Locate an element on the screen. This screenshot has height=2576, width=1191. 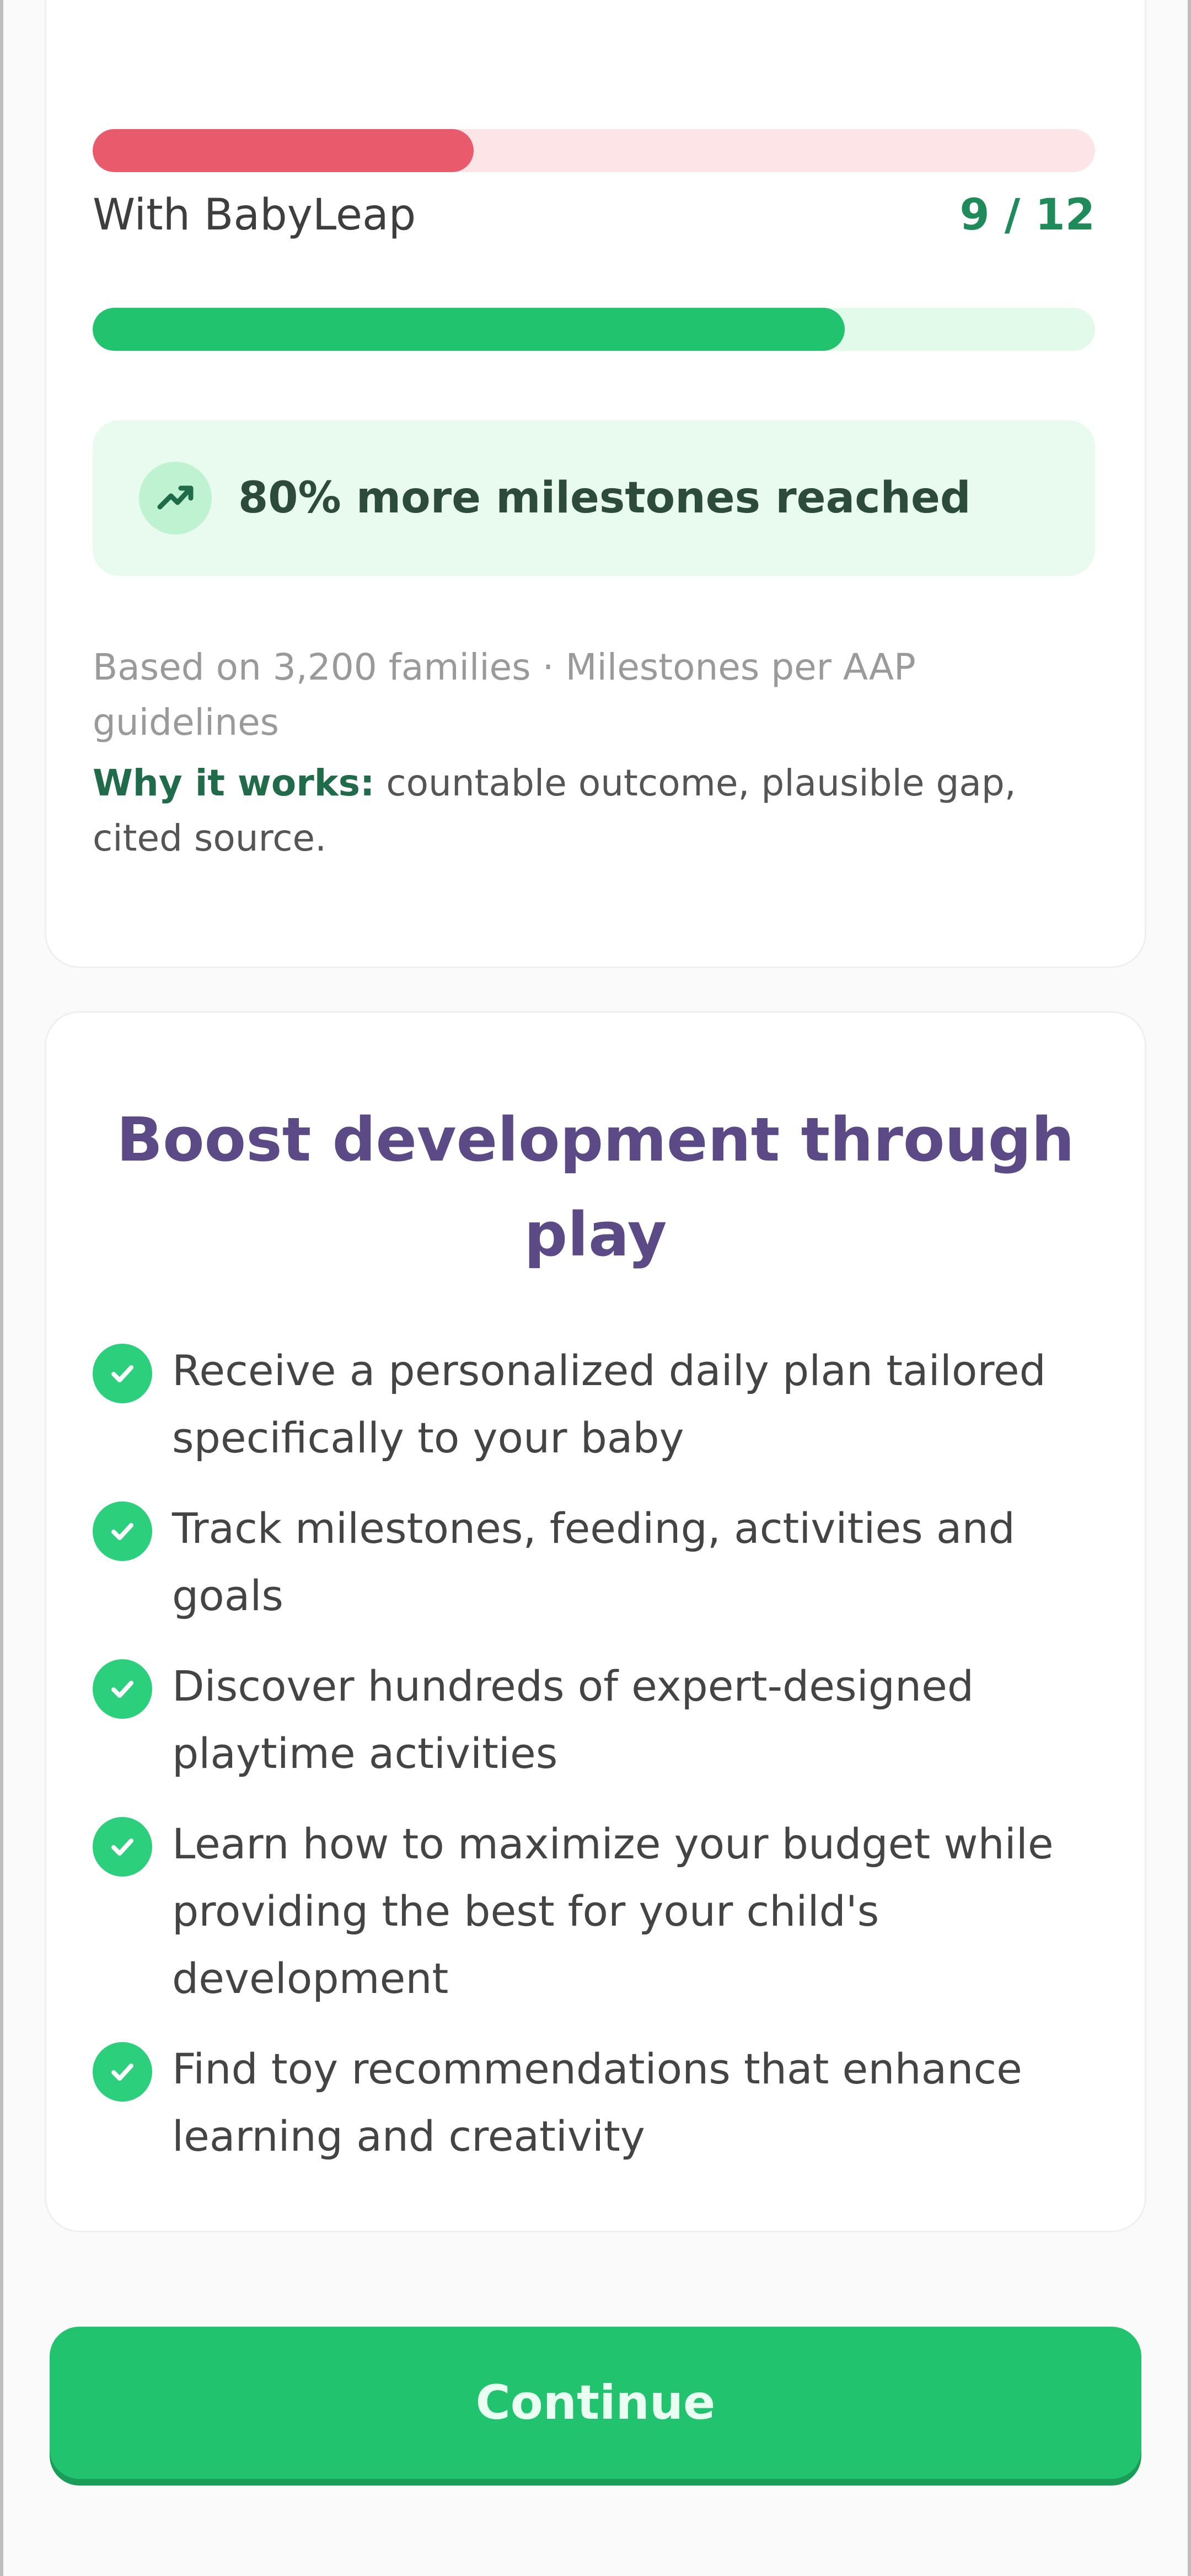
milestone-highlight: 80% more milestones reached is located at coordinates (594, 498).